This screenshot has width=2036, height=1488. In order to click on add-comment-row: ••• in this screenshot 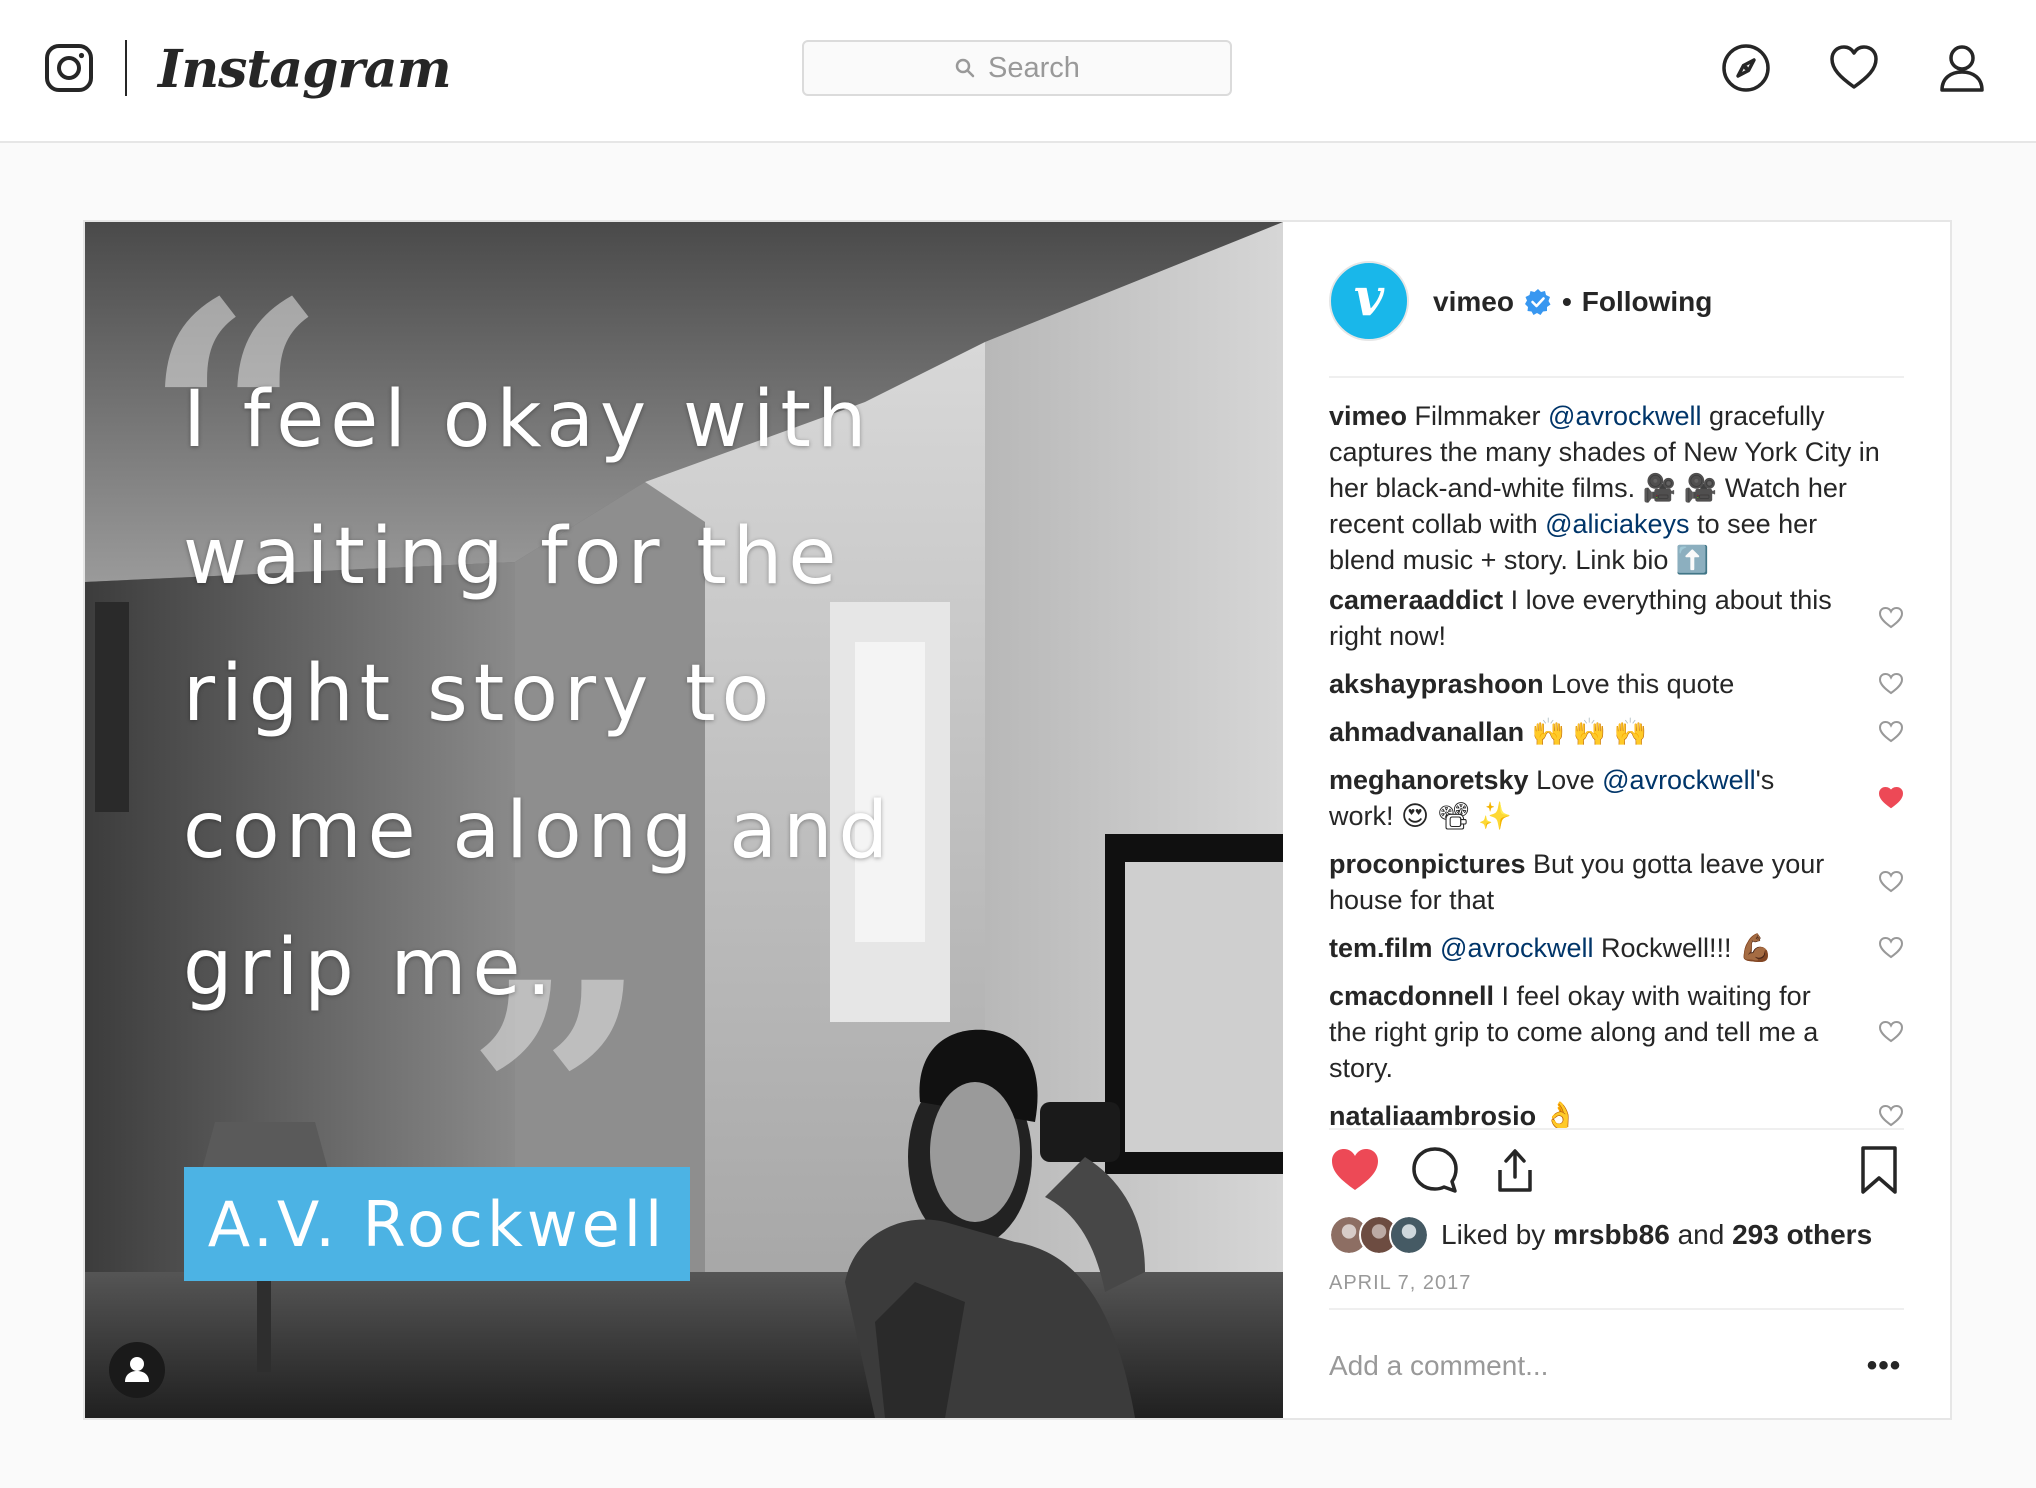, I will do `click(1616, 1363)`.